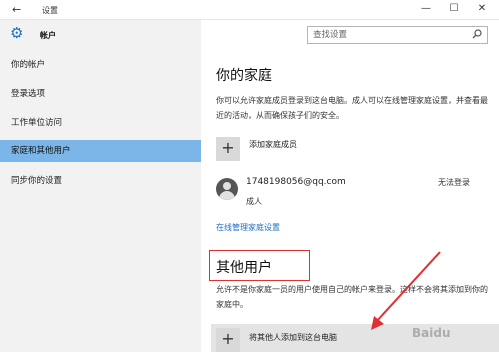 Image resolution: width=499 pixels, height=352 pixels. What do you see at coordinates (28, 94) in the screenshot?
I see `sidebar-item-label: 登录选项` at bounding box center [28, 94].